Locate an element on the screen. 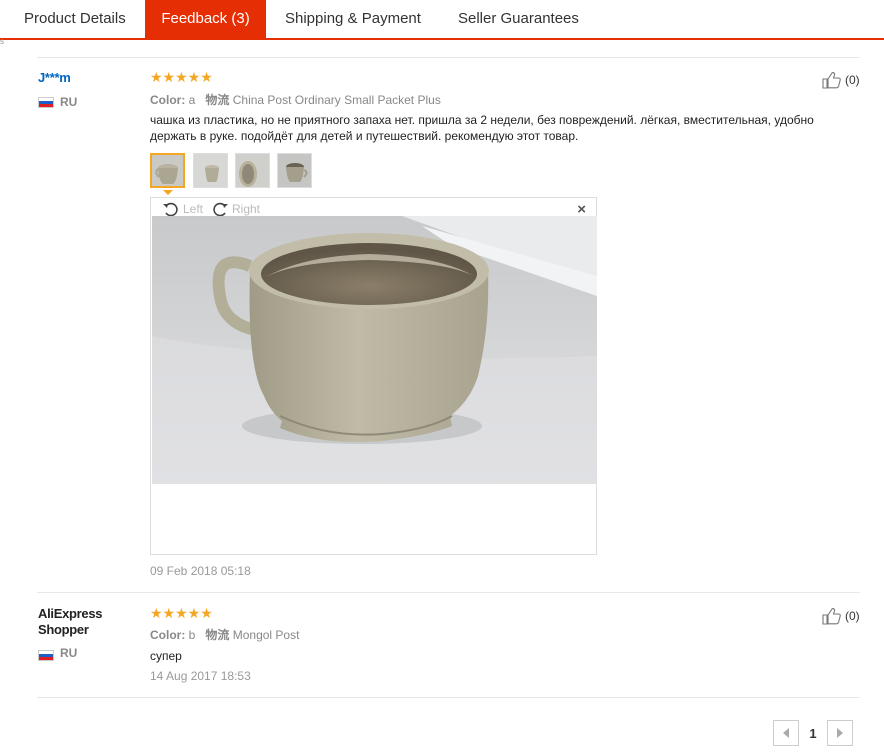  prev-page-button is located at coordinates (786, 733).